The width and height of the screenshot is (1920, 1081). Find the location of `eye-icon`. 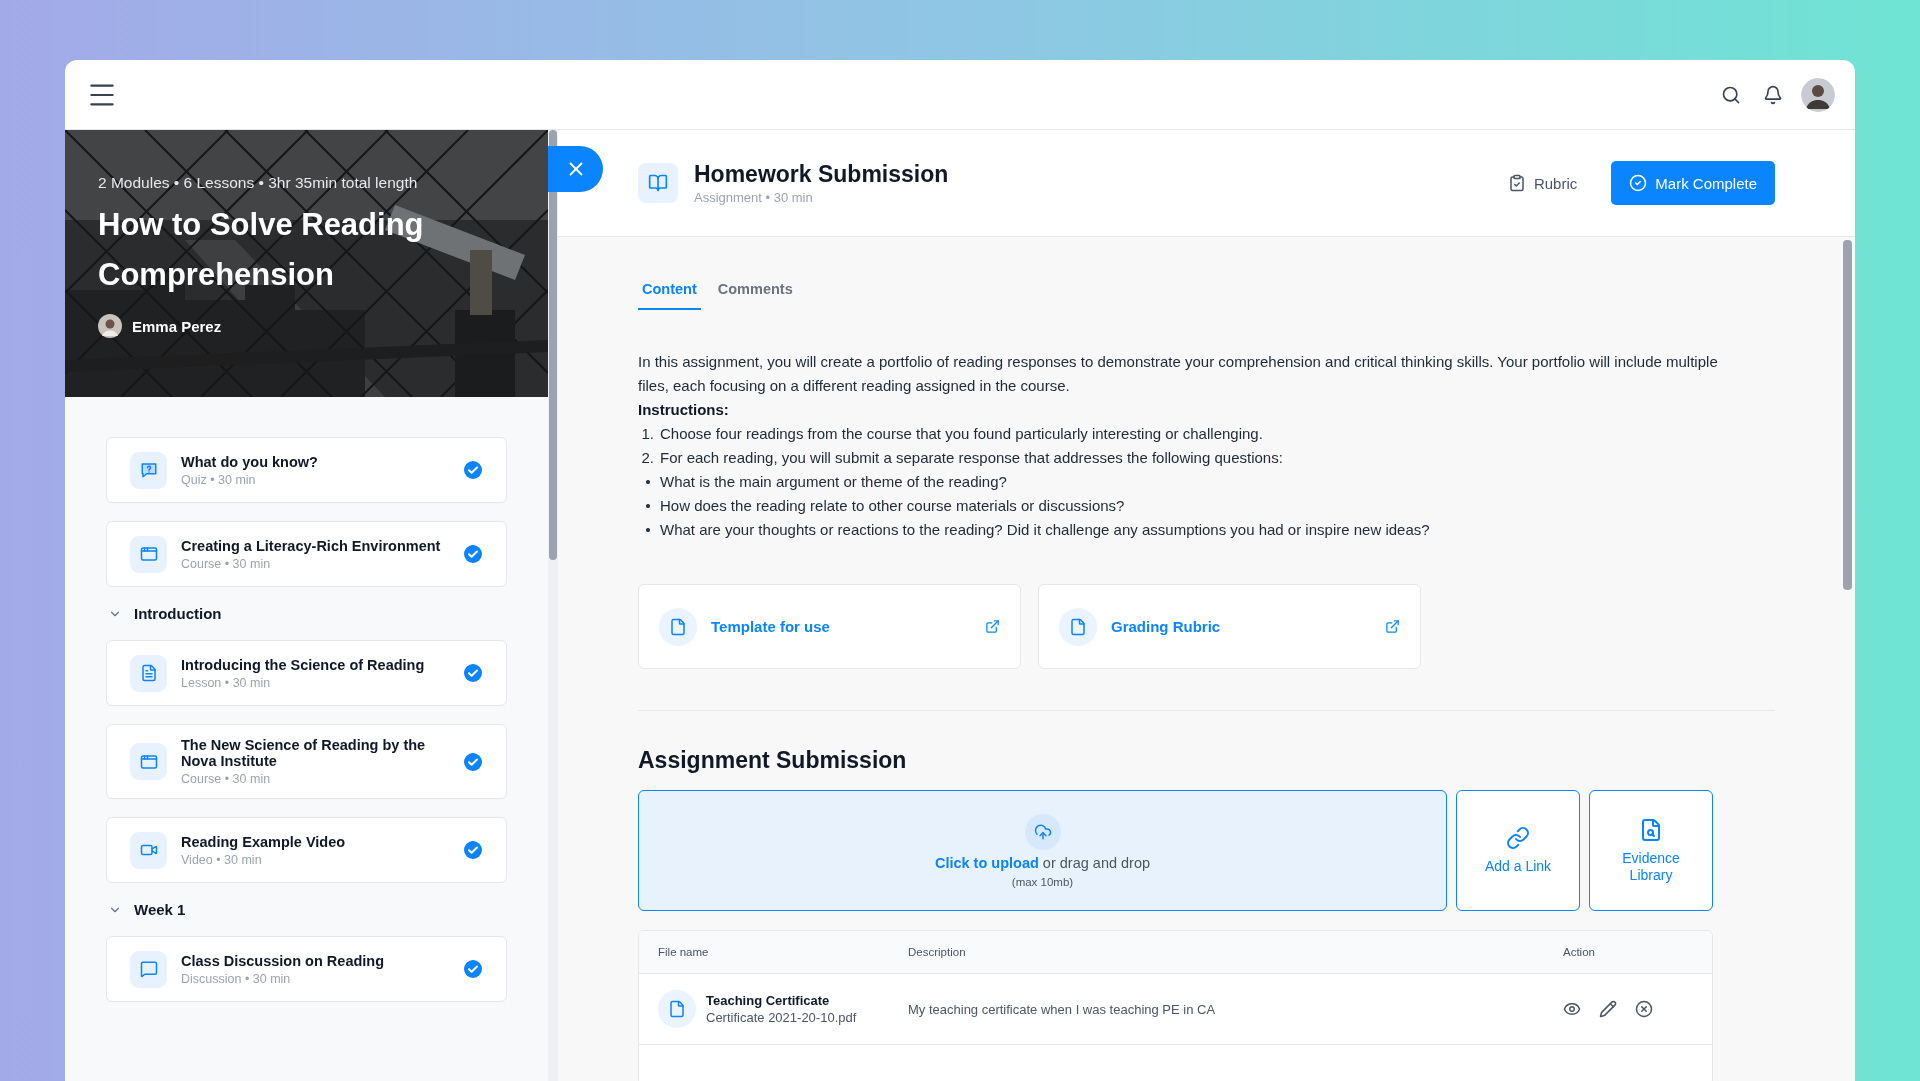

eye-icon is located at coordinates (1572, 1009).